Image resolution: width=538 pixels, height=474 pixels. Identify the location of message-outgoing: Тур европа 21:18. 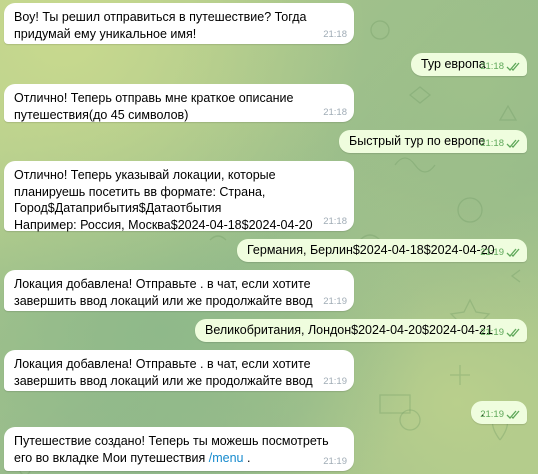
(469, 64).